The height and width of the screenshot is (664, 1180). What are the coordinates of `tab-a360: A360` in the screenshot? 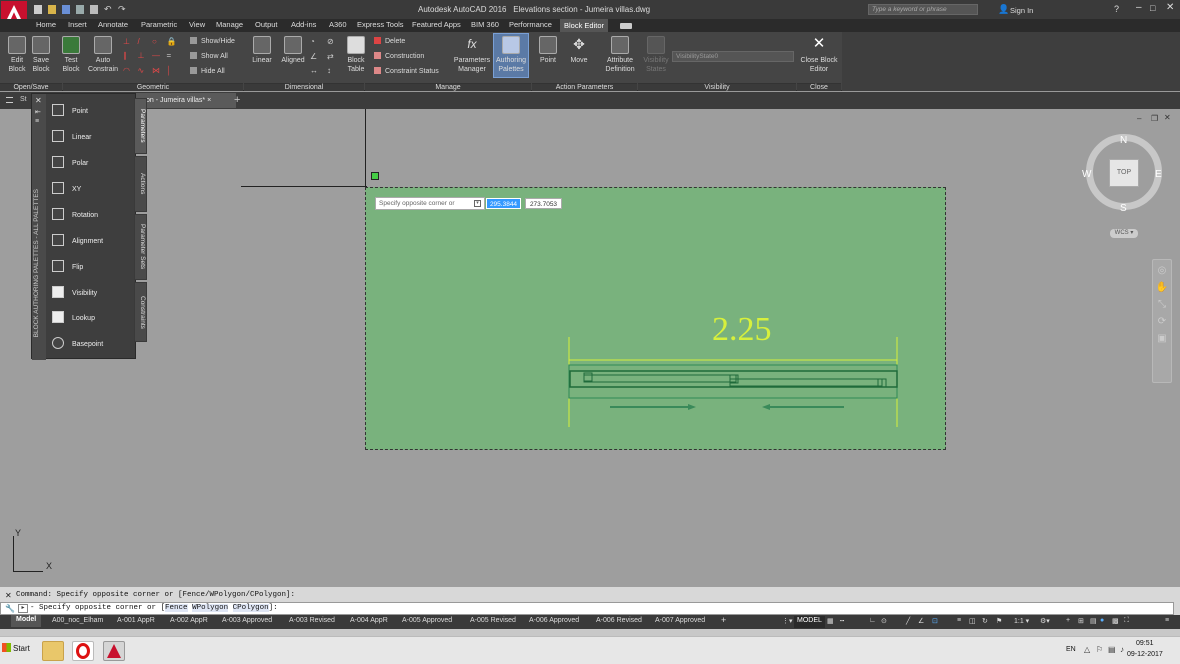 It's located at (338, 24).